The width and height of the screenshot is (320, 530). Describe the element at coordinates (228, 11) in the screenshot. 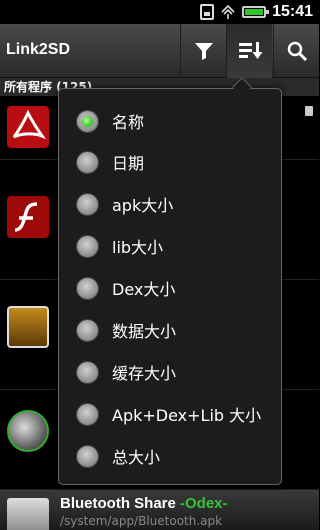

I see `signal-icon` at that location.